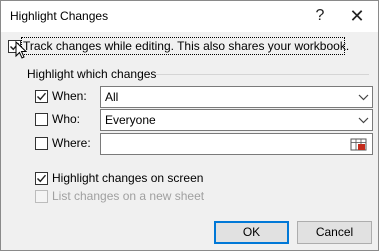 Image resolution: width=379 pixels, height=251 pixels. Describe the element at coordinates (236, 144) in the screenshot. I see `where-input` at that location.